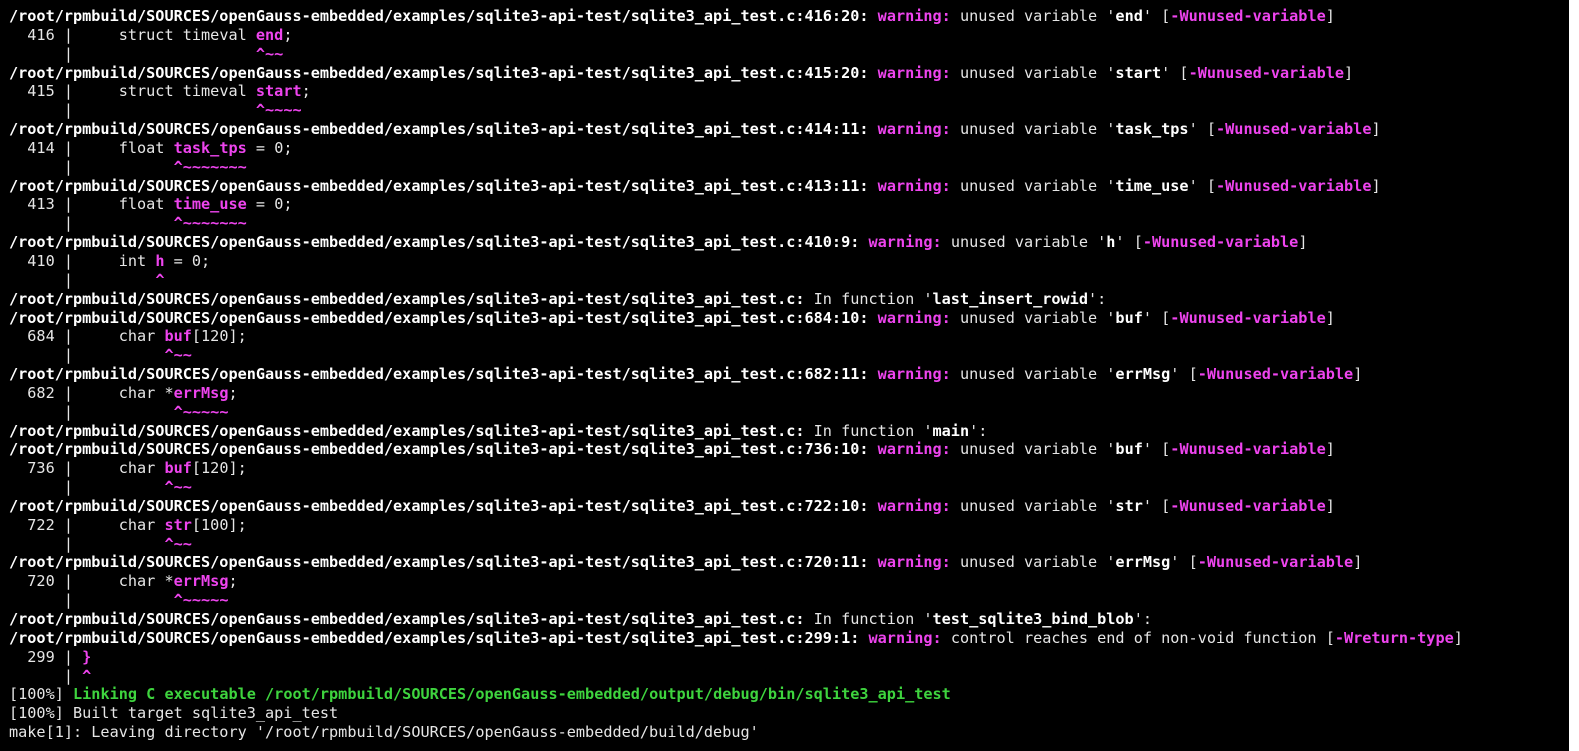  Describe the element at coordinates (46, 656) in the screenshot. I see `source-line-number: 299 |` at that location.